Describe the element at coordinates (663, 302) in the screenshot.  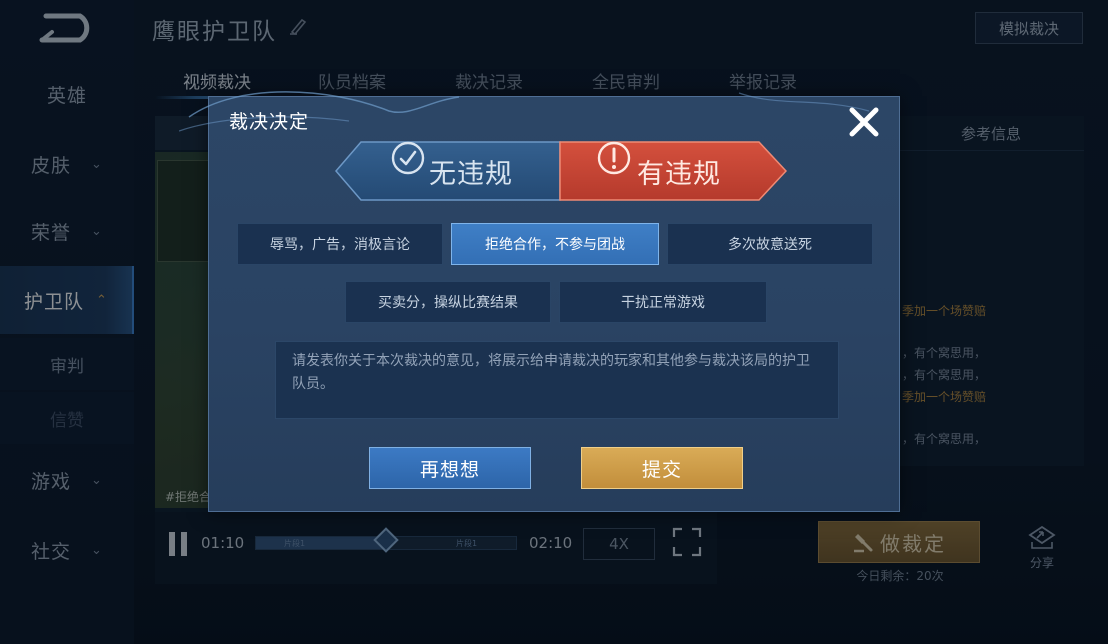
I see `reason-game-interference: 干扰正常游戏` at that location.